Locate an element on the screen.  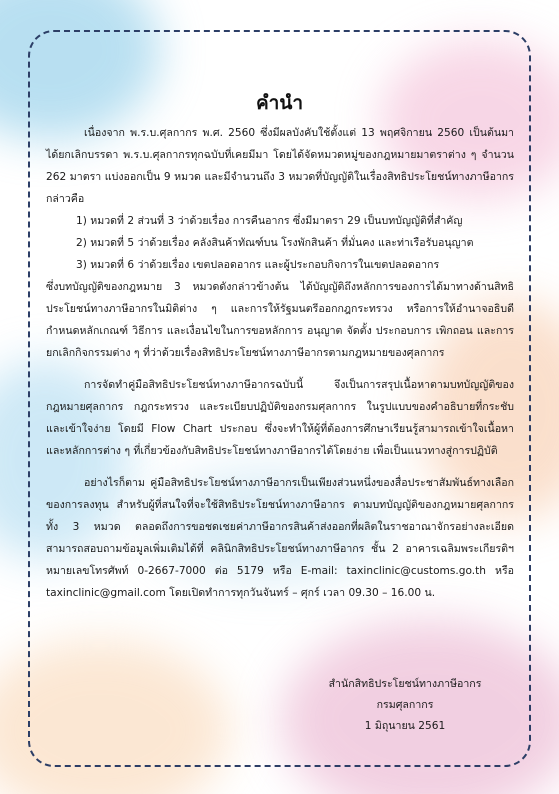
signature-date: 1 มิถุนายน 2561 is located at coordinates (405, 726).